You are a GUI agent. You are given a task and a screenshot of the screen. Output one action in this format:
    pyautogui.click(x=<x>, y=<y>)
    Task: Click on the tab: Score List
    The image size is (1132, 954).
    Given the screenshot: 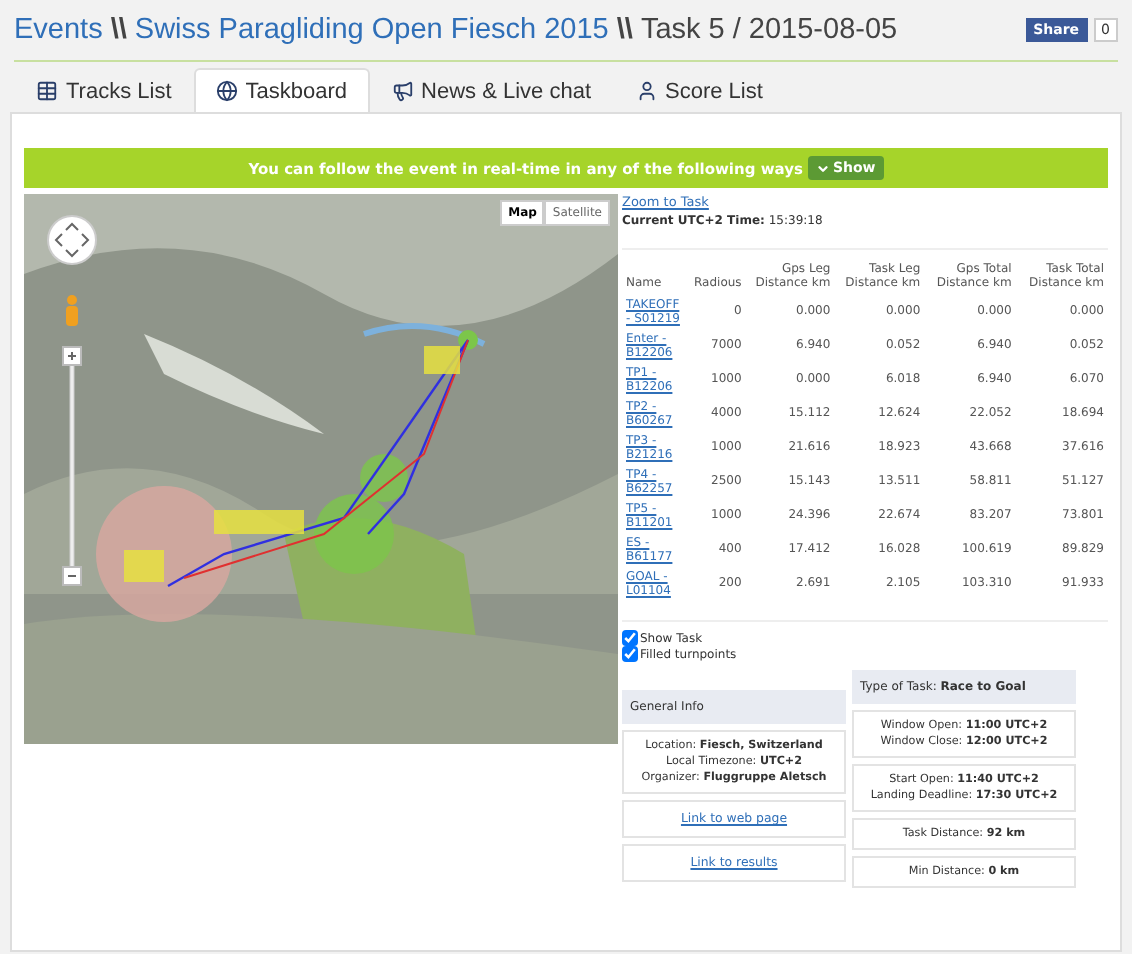 What is the action you would take?
    pyautogui.click(x=699, y=90)
    